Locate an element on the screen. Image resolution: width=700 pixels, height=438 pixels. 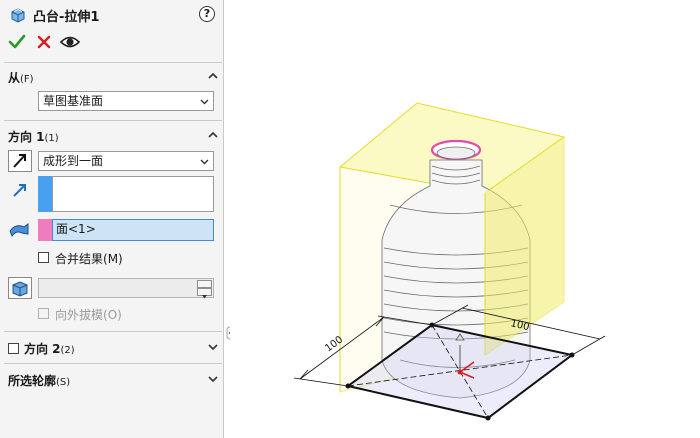
merge-result-checkbox: 合并结果(M) is located at coordinates (128, 258).